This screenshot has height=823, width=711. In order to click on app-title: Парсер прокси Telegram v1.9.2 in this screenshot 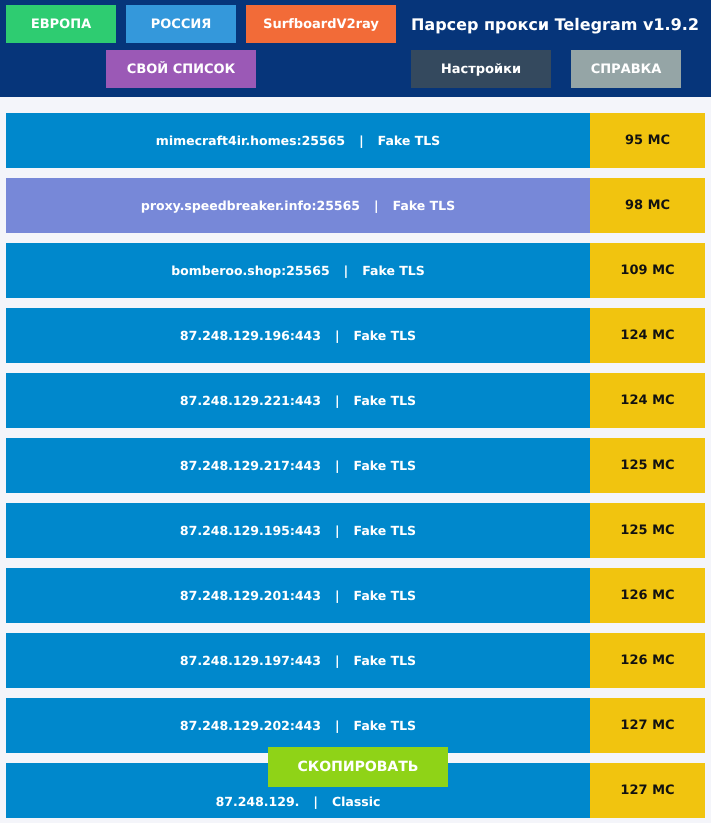, I will do `click(555, 24)`.